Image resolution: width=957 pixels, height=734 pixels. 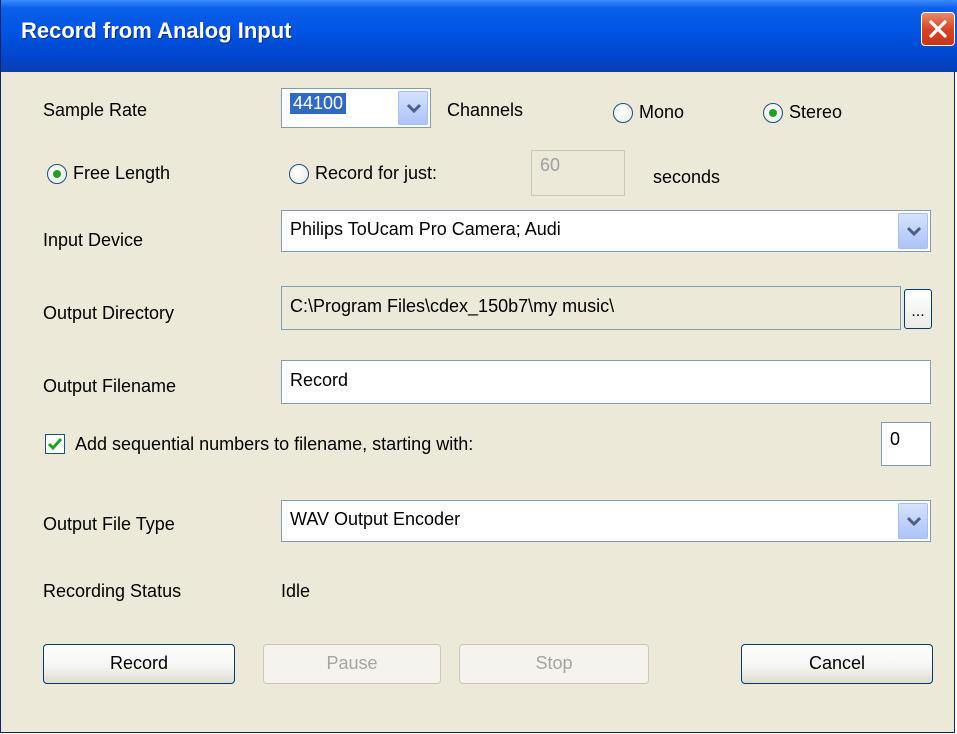 What do you see at coordinates (554, 664) in the screenshot?
I see `stop-button: Stop` at bounding box center [554, 664].